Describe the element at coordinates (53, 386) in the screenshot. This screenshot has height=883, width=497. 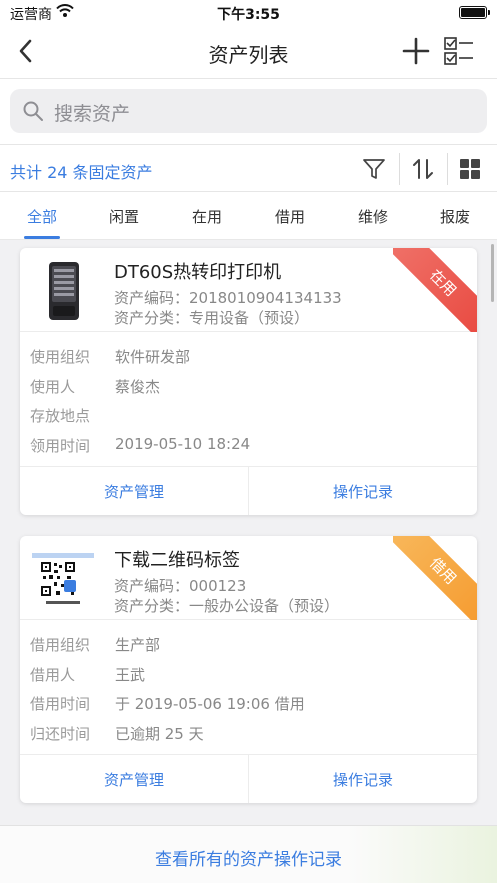
I see `detail-label: 使用人` at that location.